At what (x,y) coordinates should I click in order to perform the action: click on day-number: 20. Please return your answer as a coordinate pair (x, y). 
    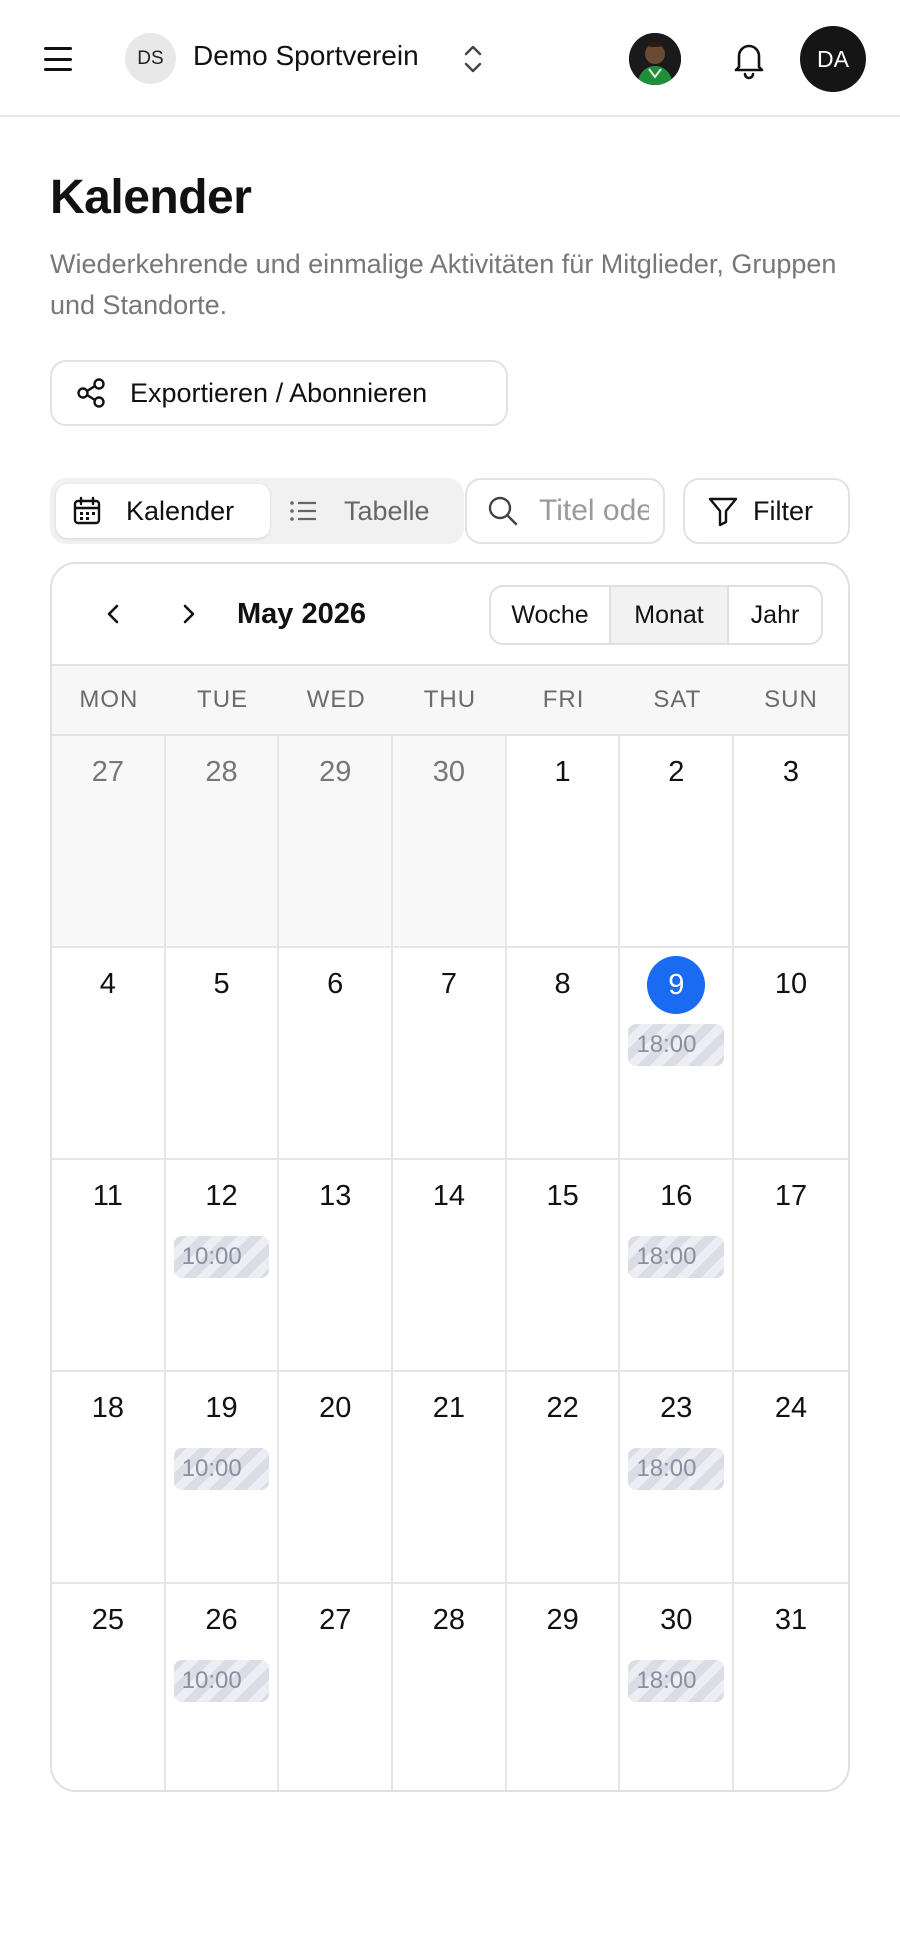
    Looking at the image, I should click on (335, 1408).